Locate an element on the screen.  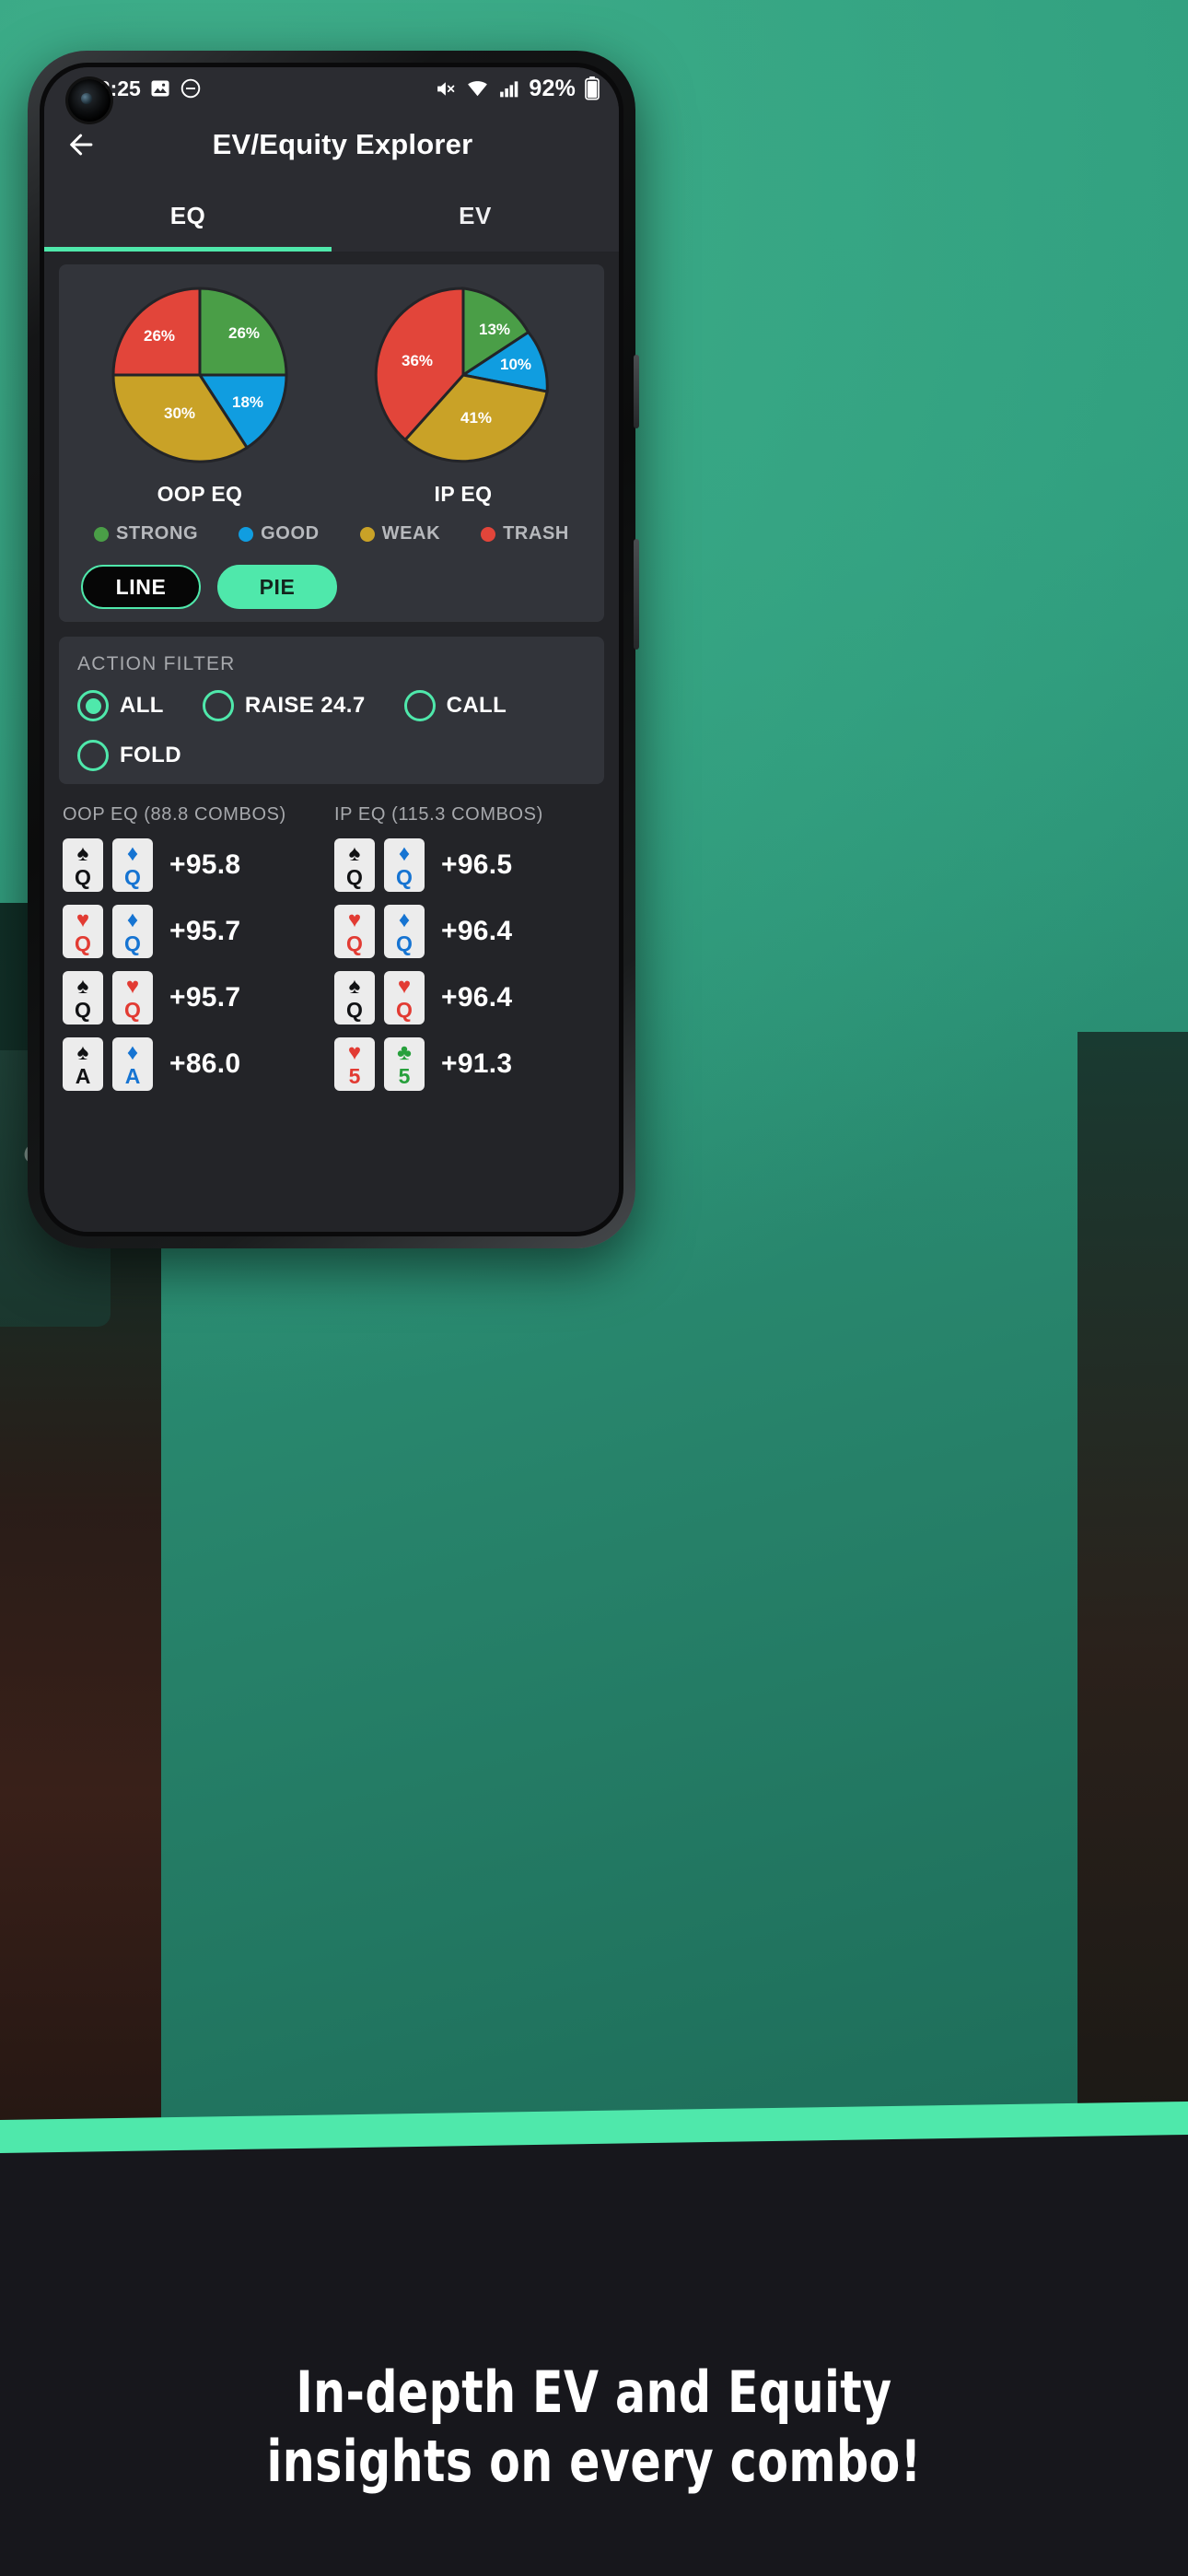
pie-chart-oop: 26% 18% 30% 26% OOP EQ is located at coordinates (200, 392).